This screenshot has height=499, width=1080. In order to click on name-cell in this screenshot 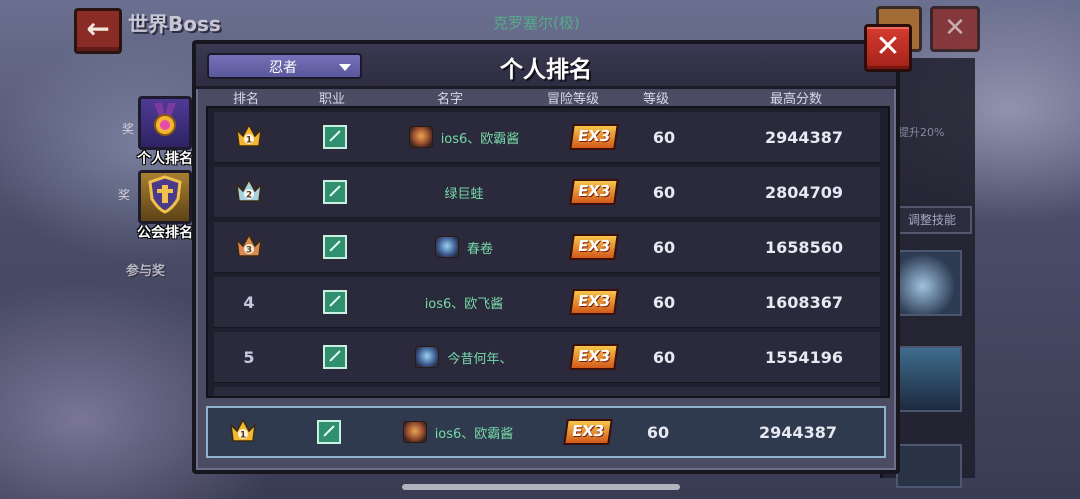, I will do `click(464, 391)`.